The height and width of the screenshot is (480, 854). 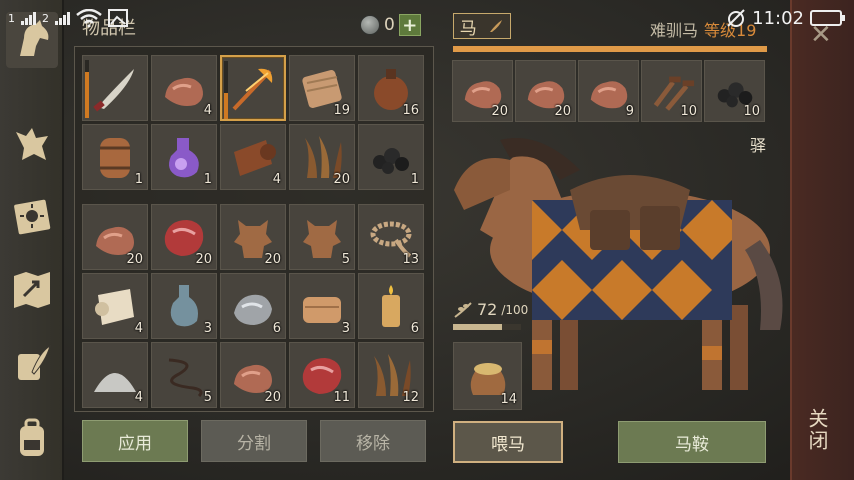 What do you see at coordinates (118, 18) in the screenshot?
I see `image-notification-icon` at bounding box center [118, 18].